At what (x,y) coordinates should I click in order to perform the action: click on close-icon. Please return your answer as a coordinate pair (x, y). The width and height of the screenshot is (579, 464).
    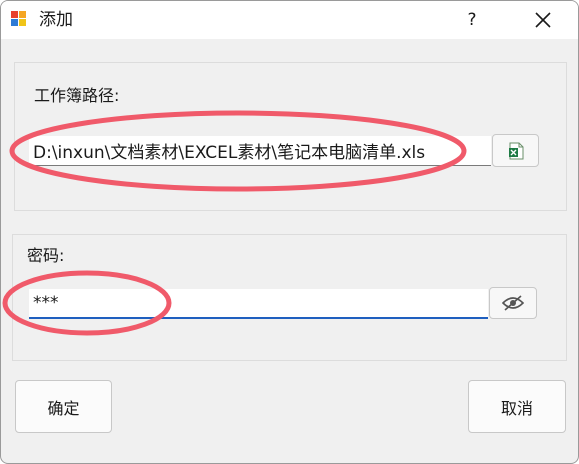
    Looking at the image, I should click on (543, 20).